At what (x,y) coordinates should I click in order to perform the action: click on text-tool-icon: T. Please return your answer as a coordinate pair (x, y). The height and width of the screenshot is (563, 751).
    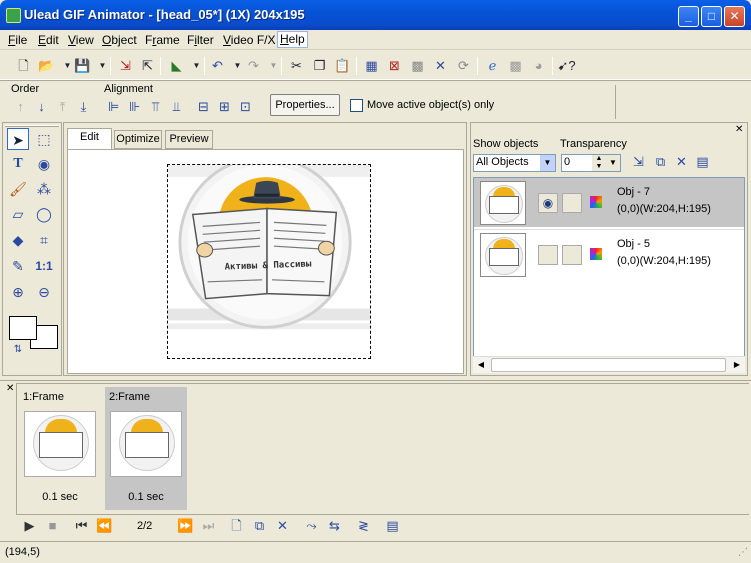
    Looking at the image, I should click on (18, 164).